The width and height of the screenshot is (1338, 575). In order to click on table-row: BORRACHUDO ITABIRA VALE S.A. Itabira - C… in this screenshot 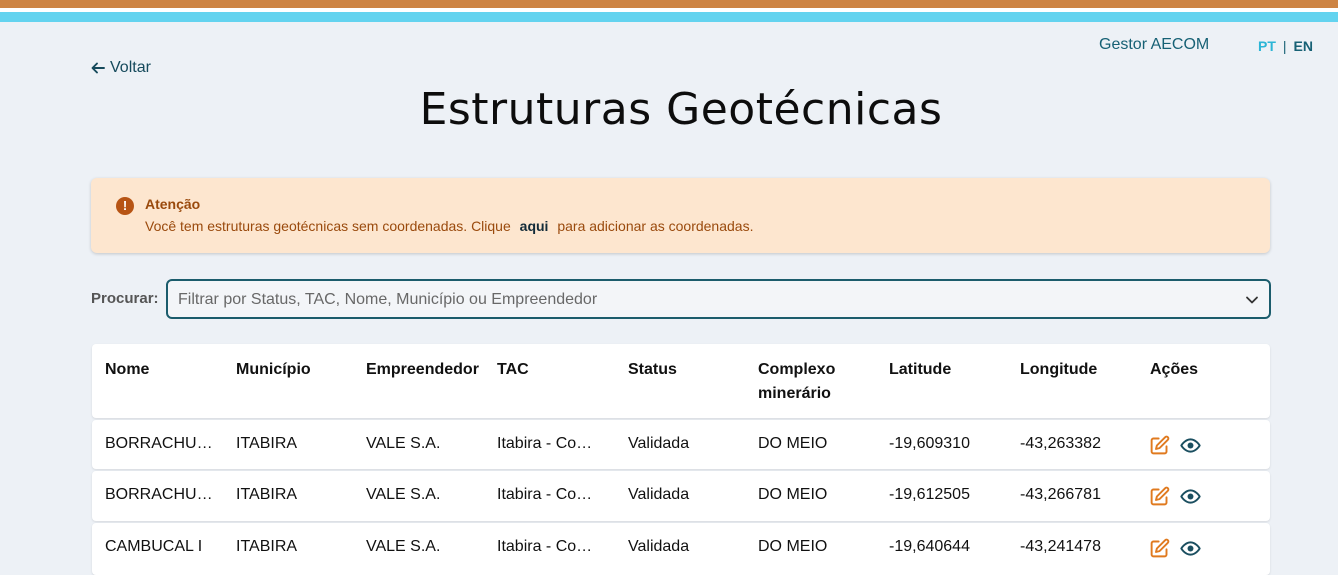, I will do `click(681, 444)`.